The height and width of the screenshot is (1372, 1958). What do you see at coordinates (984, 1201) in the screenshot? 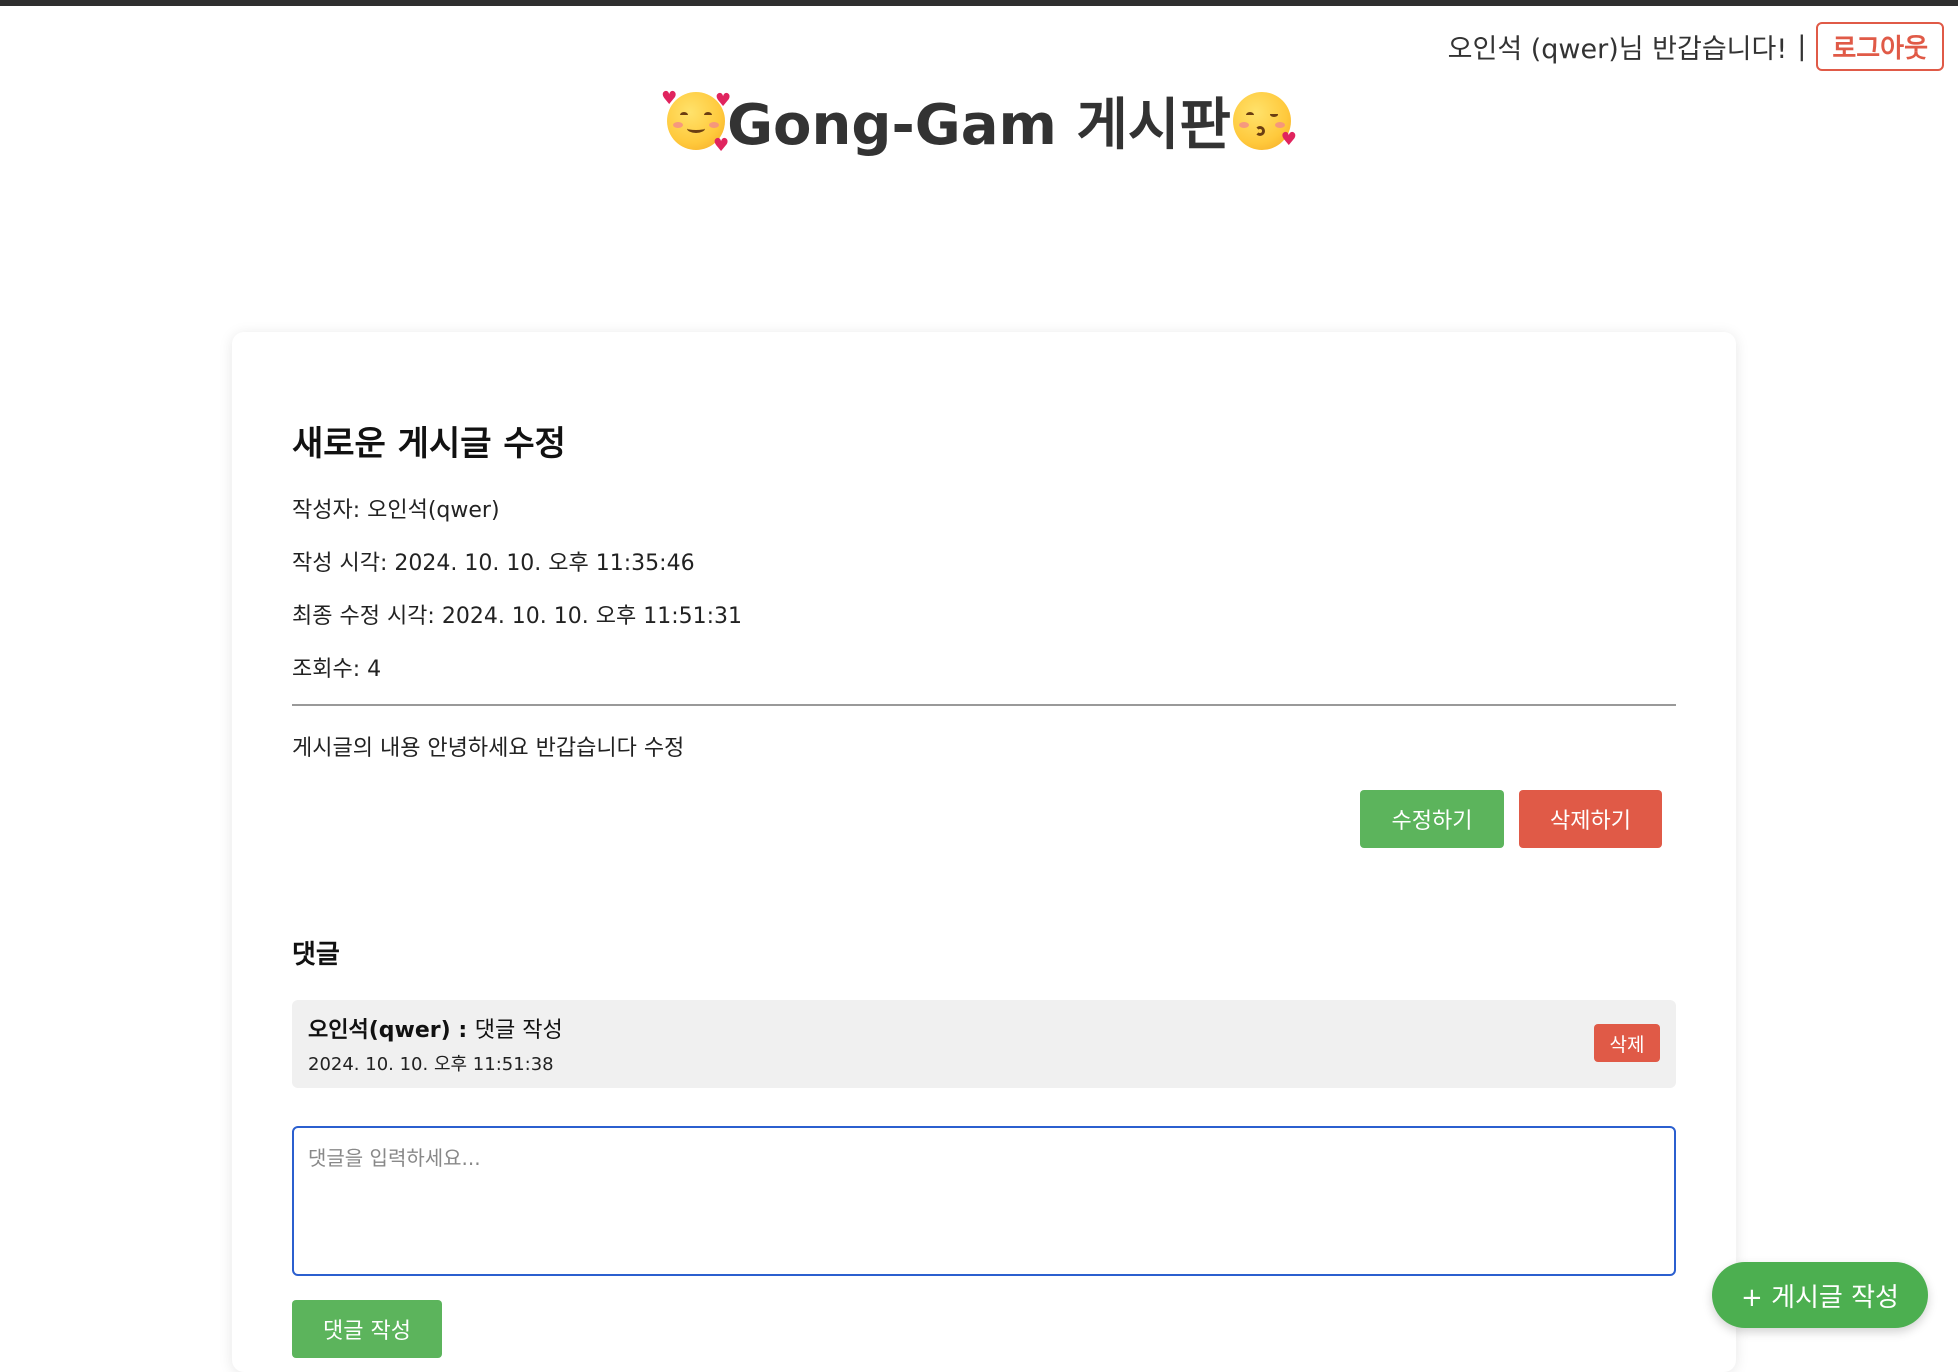
I see `comment-input` at bounding box center [984, 1201].